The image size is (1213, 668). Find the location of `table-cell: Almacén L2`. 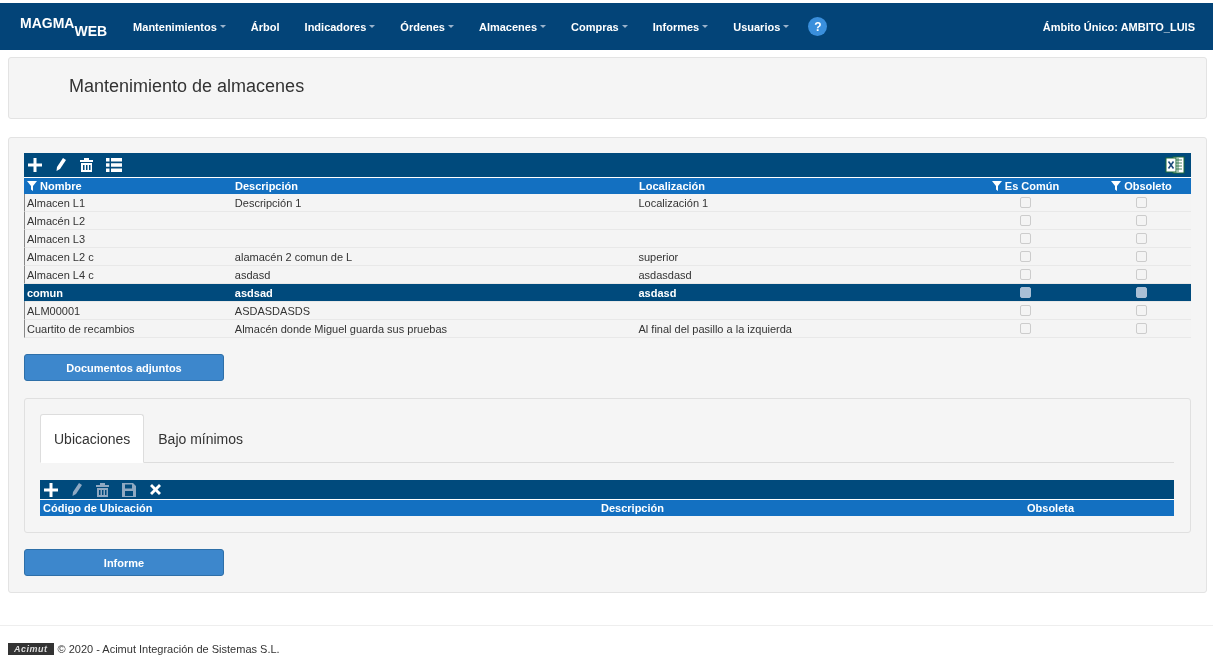

table-cell: Almacén L2 is located at coordinates (56, 220).